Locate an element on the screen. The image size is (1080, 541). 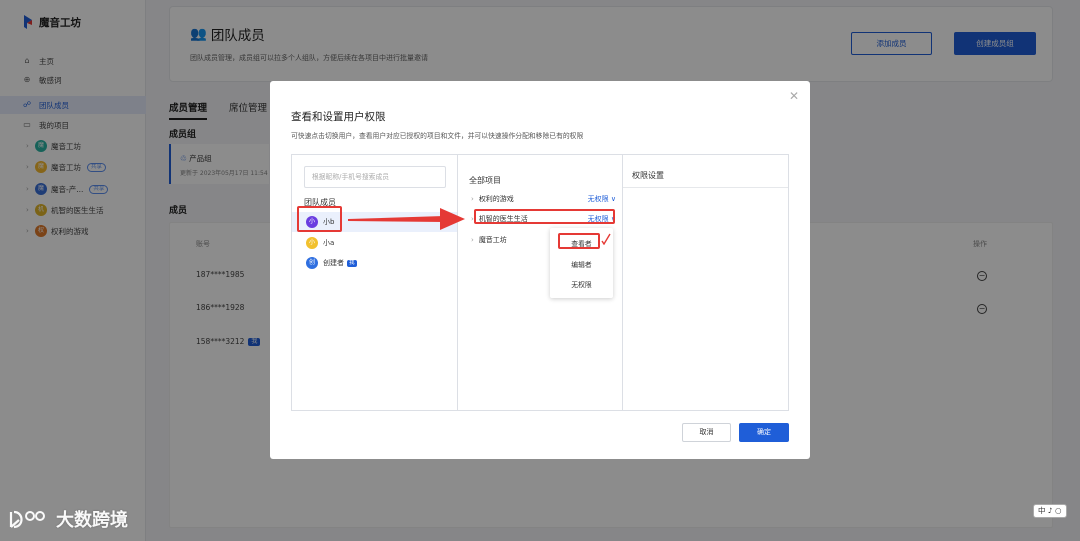
member-list-panel: 根据昵称/手机号搜索成员 团队成员 小 小b 小 小a 创 创建者 我 is located at coordinates (374, 282).